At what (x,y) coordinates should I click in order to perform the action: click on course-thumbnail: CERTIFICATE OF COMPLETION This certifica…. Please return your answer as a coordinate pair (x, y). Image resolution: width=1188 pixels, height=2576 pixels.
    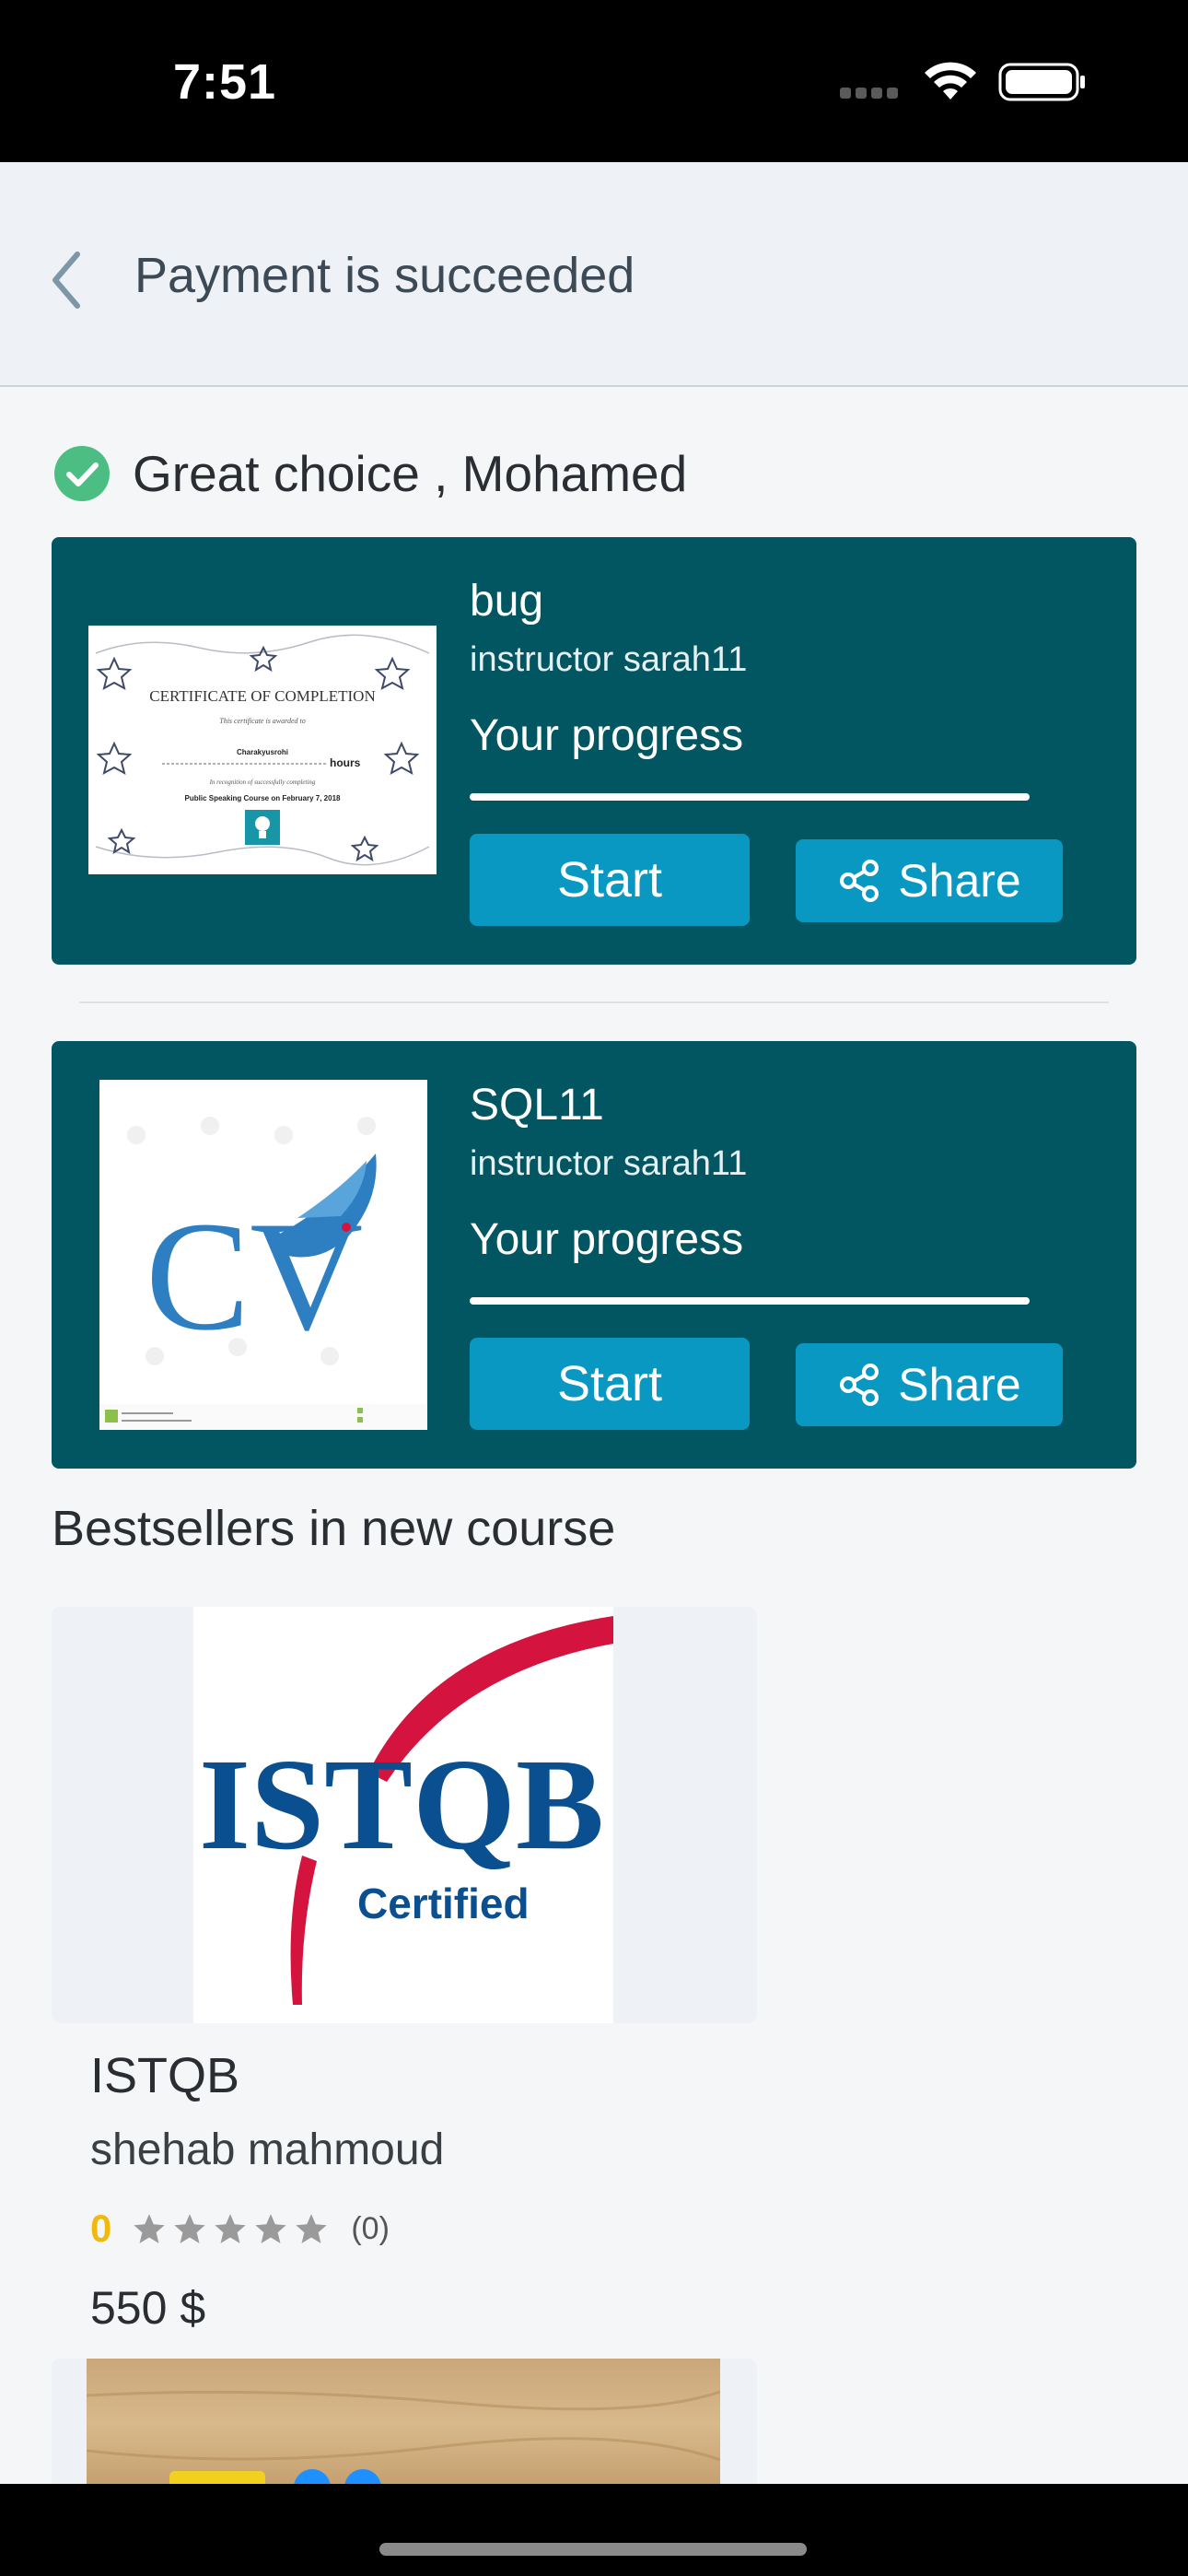
    Looking at the image, I should click on (262, 750).